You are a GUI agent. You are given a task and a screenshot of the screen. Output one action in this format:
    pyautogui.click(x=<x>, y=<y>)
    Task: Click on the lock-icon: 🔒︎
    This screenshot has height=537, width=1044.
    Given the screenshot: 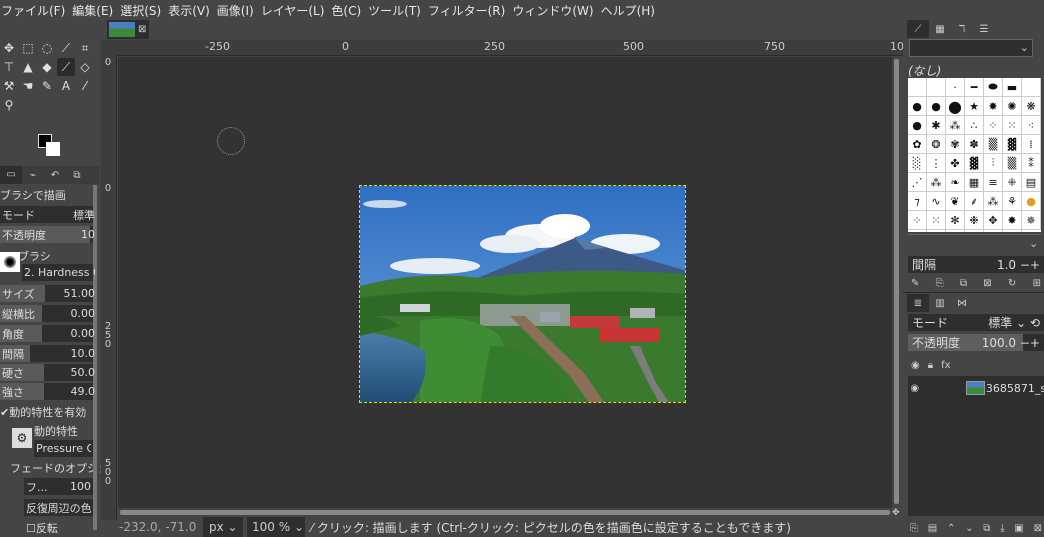 What is the action you would take?
    pyautogui.click(x=930, y=365)
    